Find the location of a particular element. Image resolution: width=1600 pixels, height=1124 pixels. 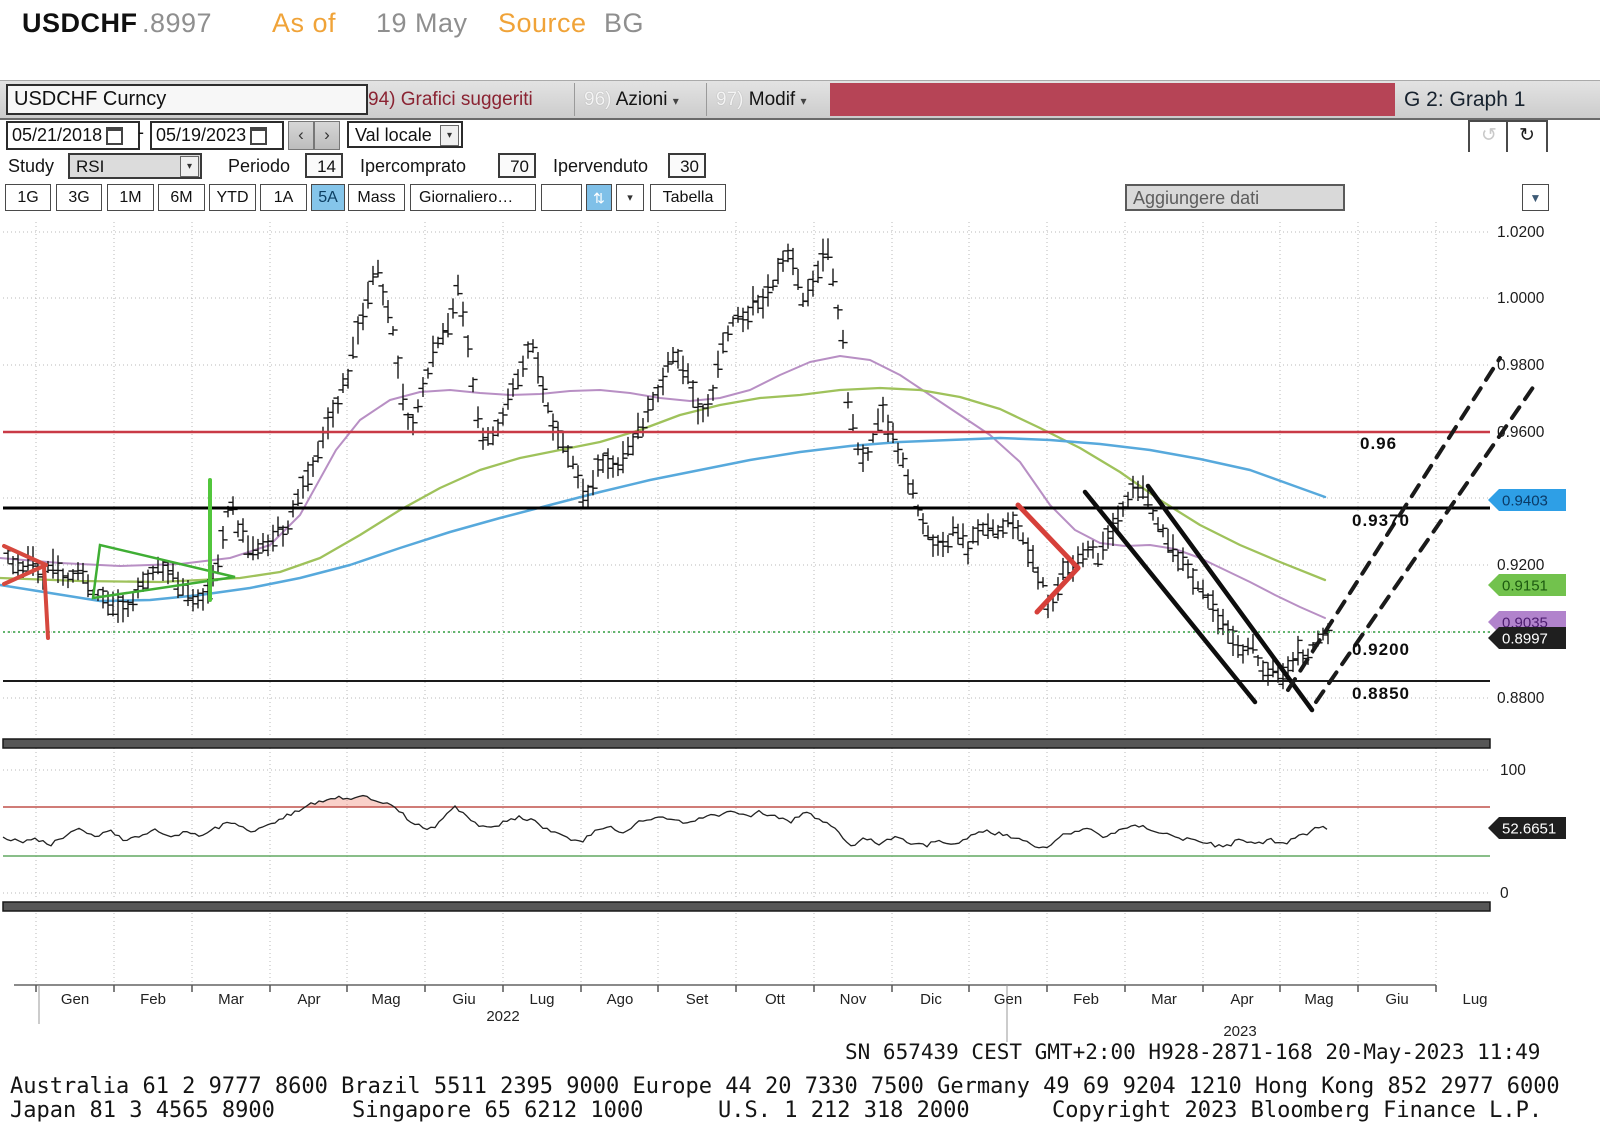

menu-modif: 97) Modif ▾ is located at coordinates (761, 99).